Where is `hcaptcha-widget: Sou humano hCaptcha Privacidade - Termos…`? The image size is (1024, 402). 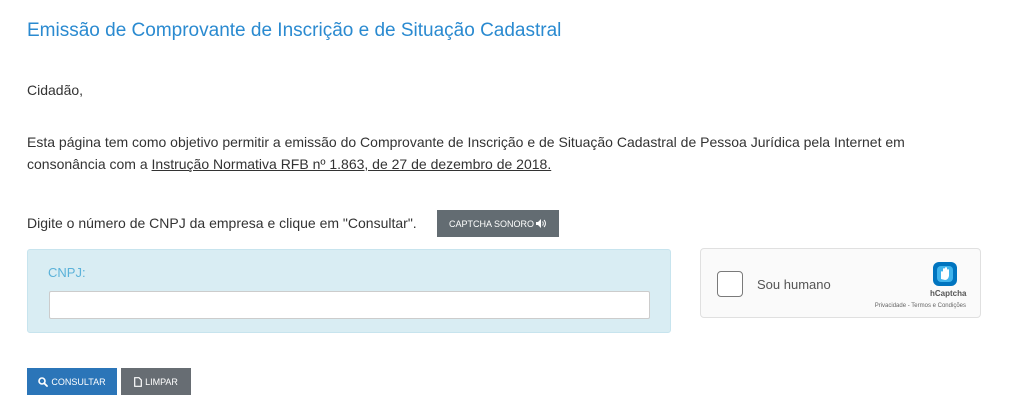
hcaptcha-widget: Sou humano hCaptcha Privacidade - Termos… is located at coordinates (840, 283).